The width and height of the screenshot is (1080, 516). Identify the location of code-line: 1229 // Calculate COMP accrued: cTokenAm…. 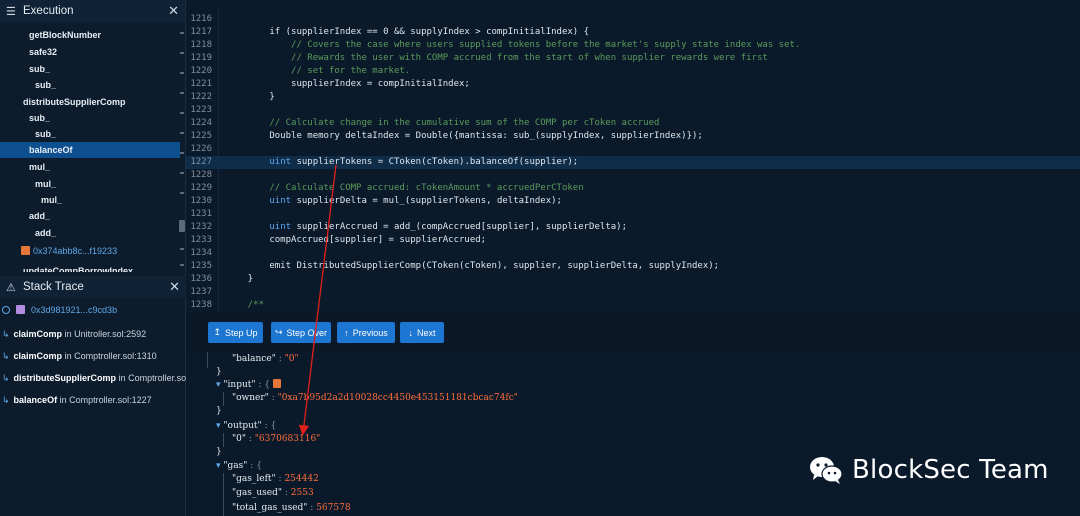
(633, 188).